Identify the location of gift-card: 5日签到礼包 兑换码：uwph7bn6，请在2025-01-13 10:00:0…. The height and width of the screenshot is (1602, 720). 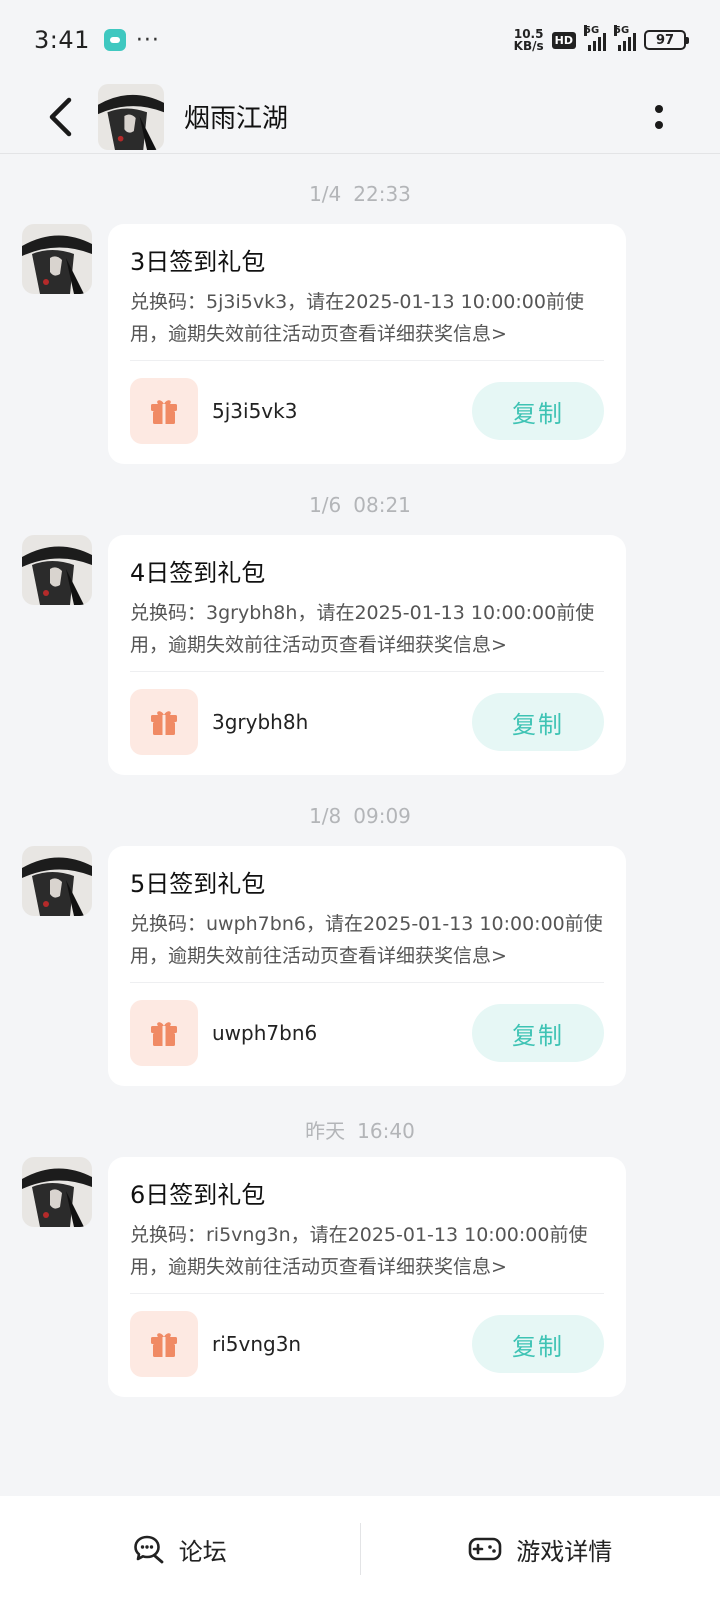
(367, 966).